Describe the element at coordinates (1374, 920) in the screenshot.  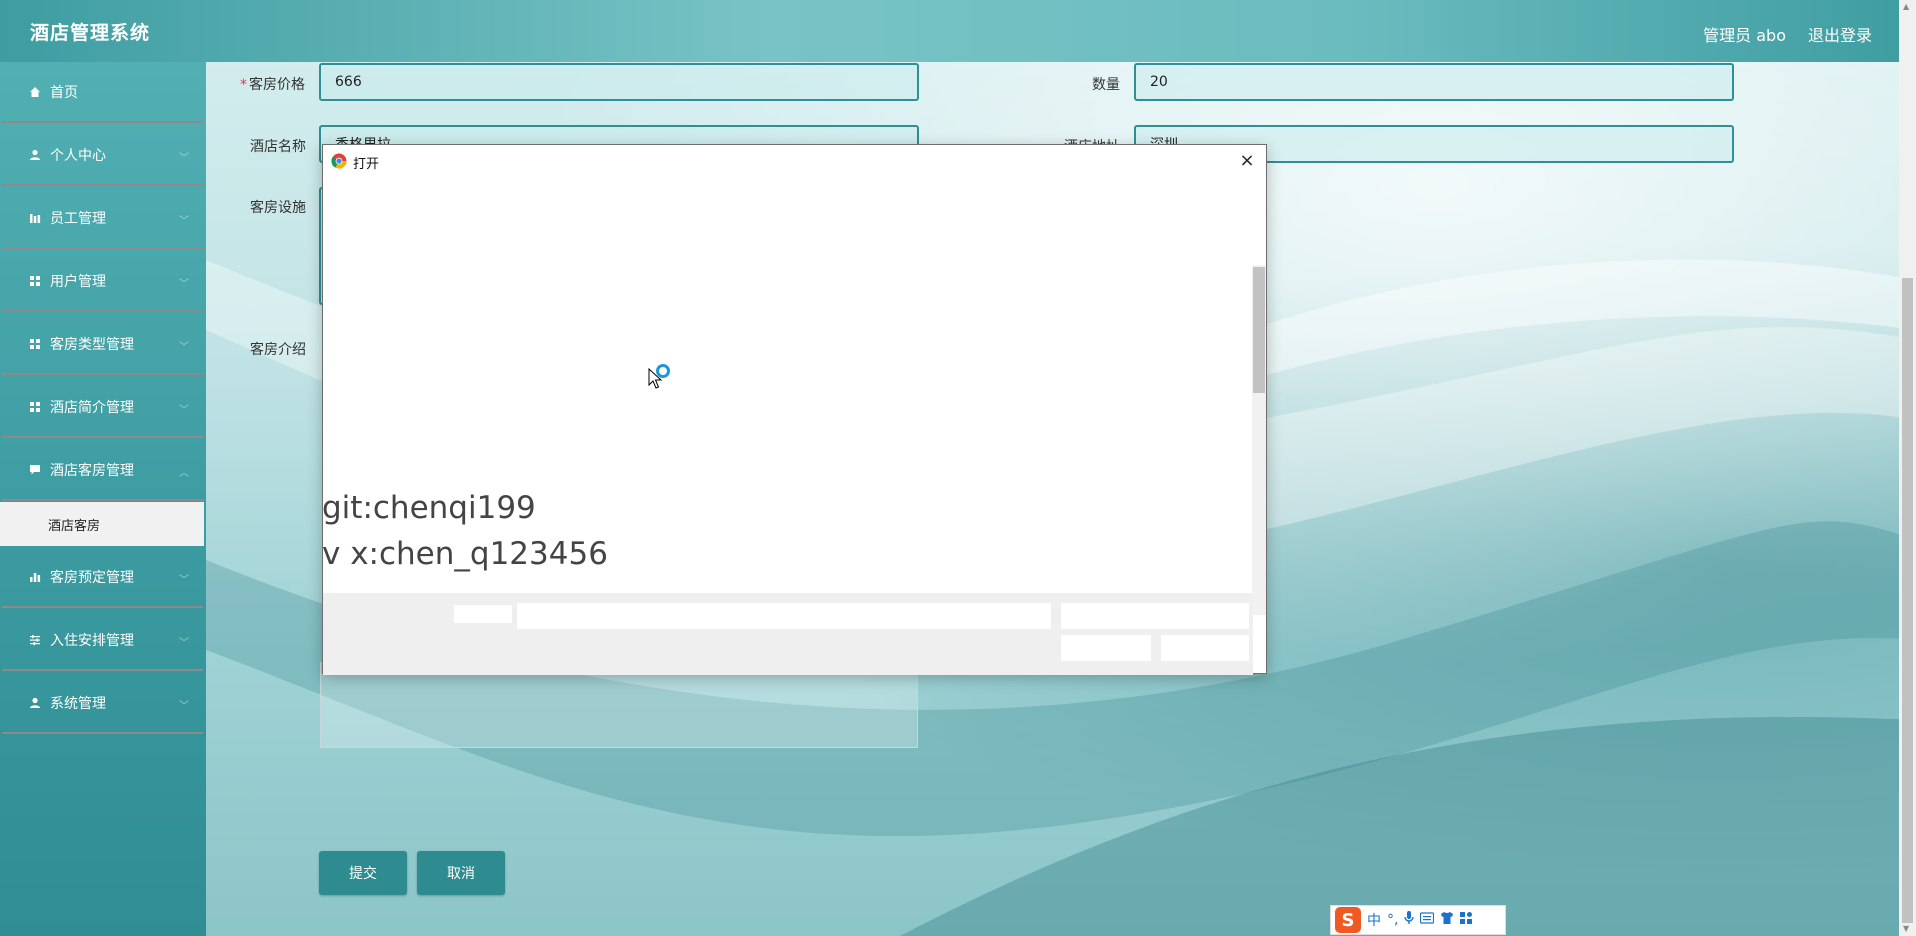
I see `ime-mode-toggle: 中` at that location.